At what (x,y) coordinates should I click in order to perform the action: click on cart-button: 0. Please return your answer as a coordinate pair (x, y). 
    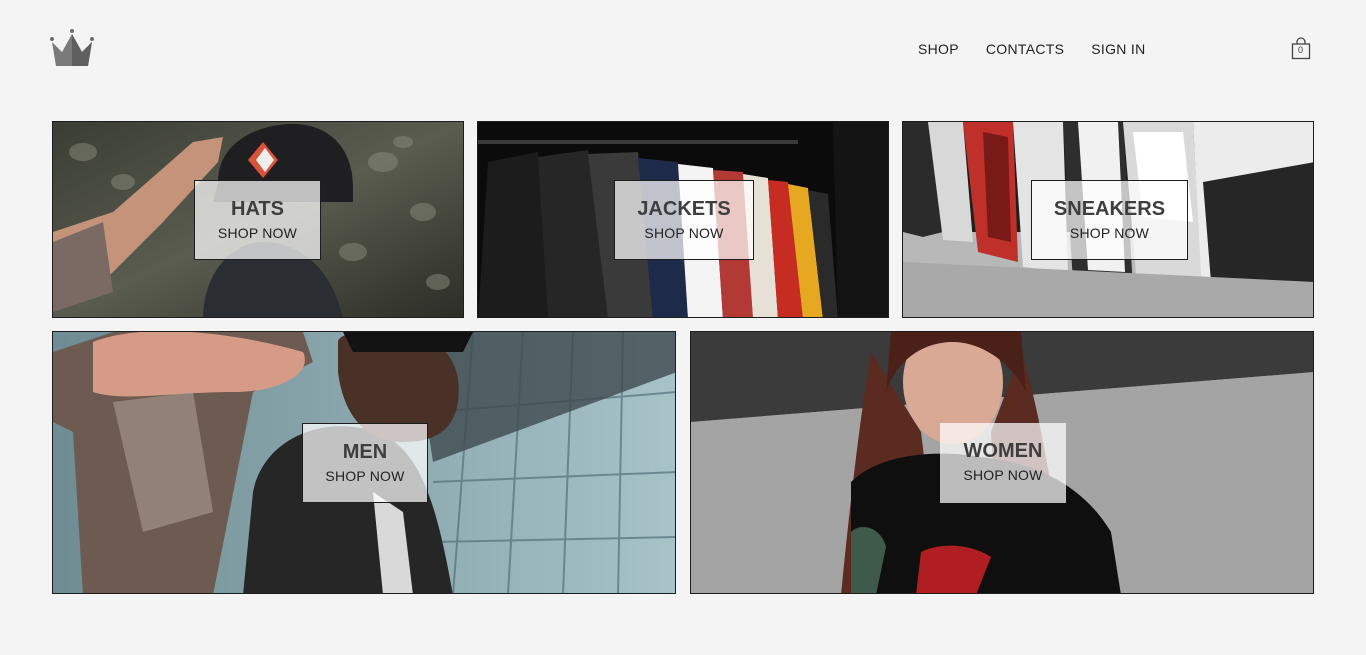
    Looking at the image, I should click on (1301, 48).